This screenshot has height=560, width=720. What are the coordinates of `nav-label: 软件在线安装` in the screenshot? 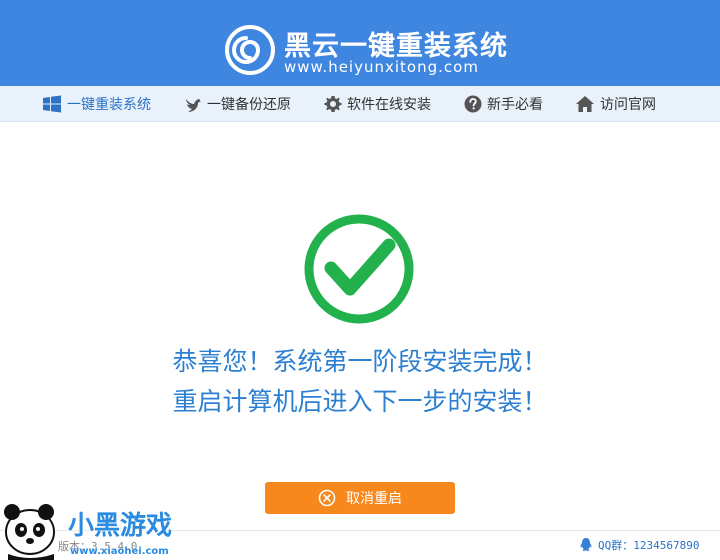 It's located at (389, 105).